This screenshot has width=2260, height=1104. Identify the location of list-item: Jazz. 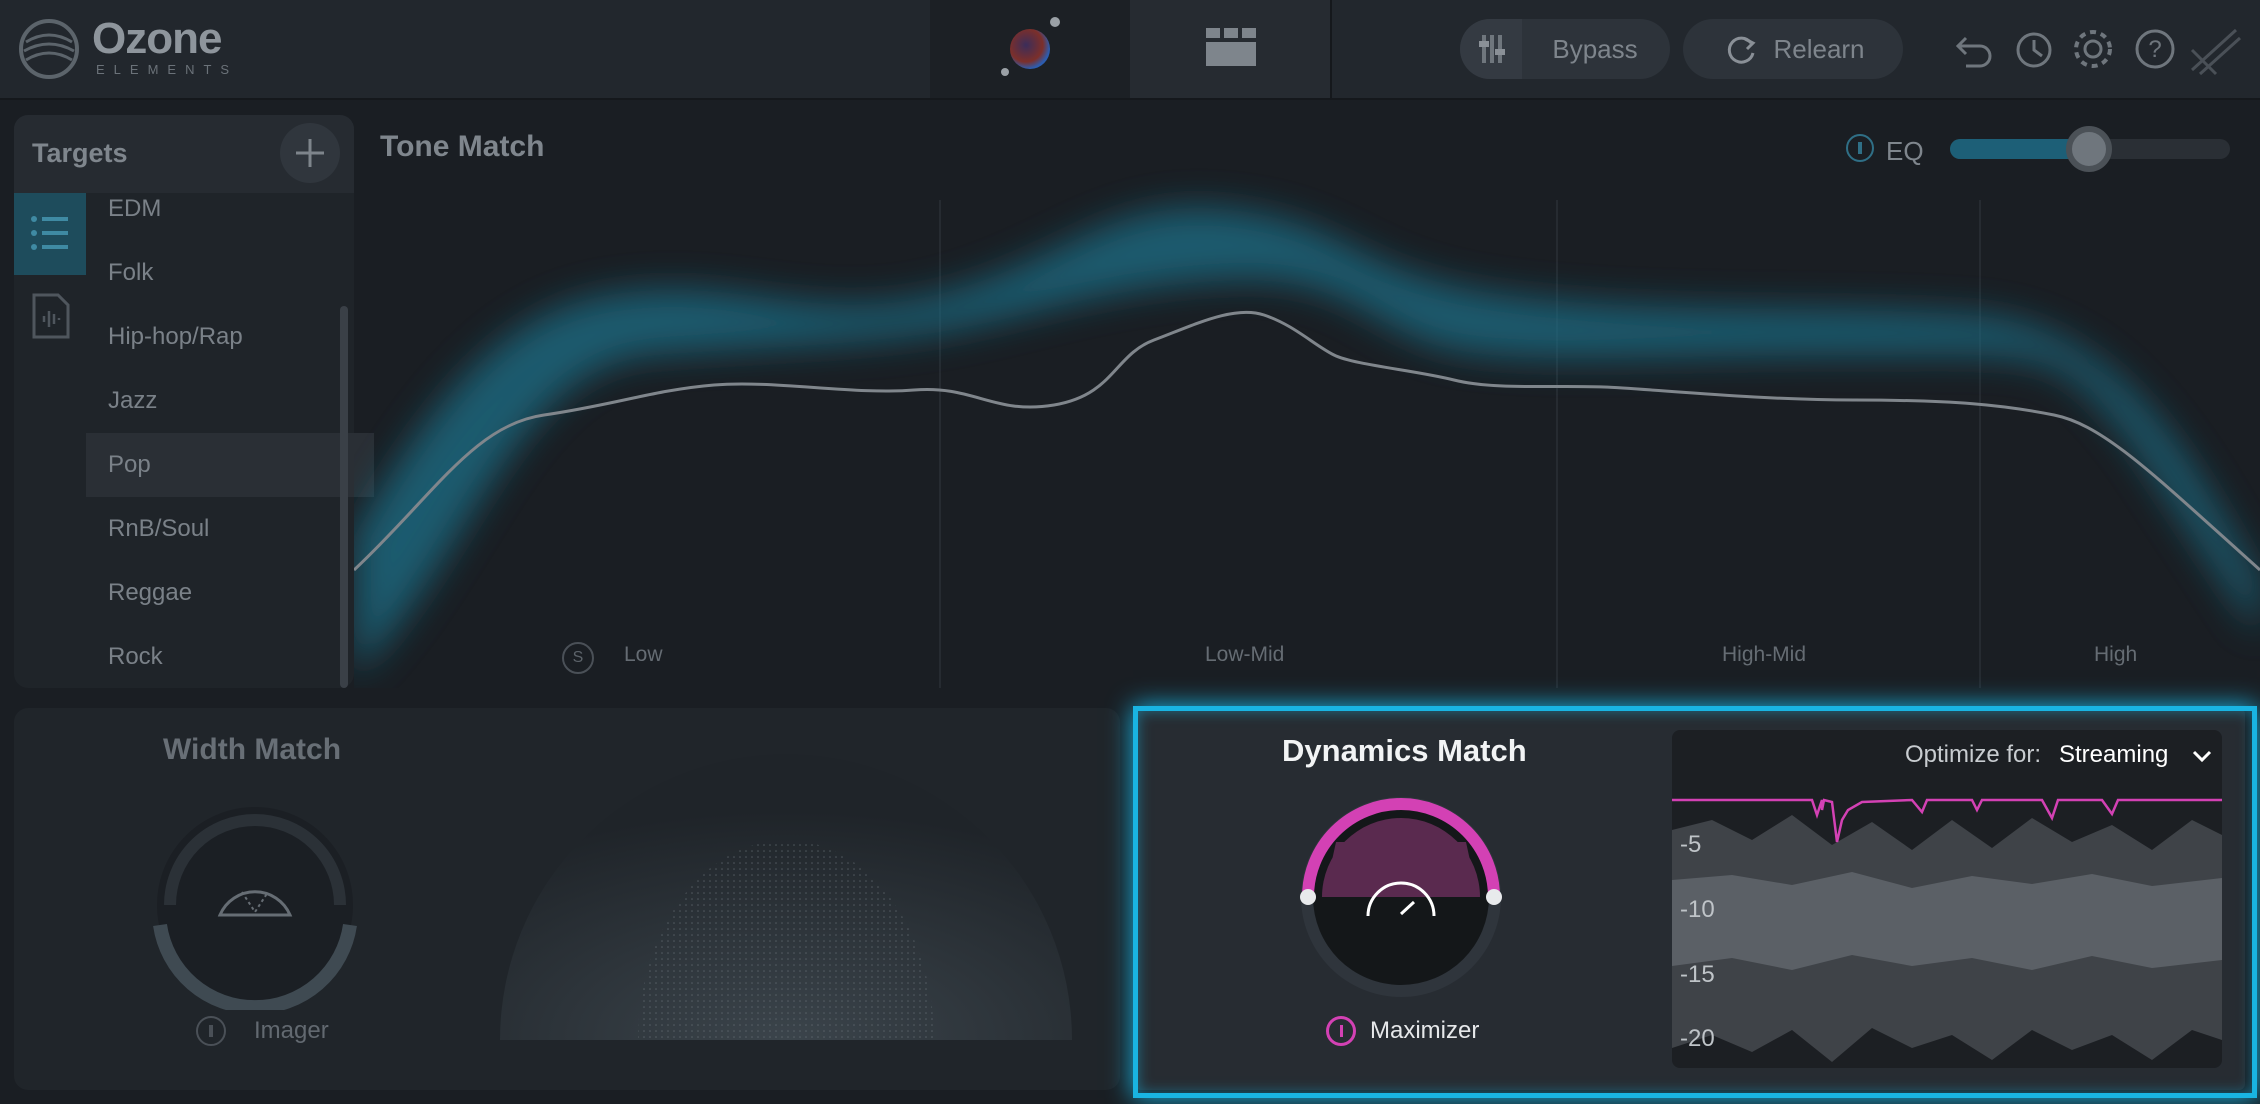
(226, 401).